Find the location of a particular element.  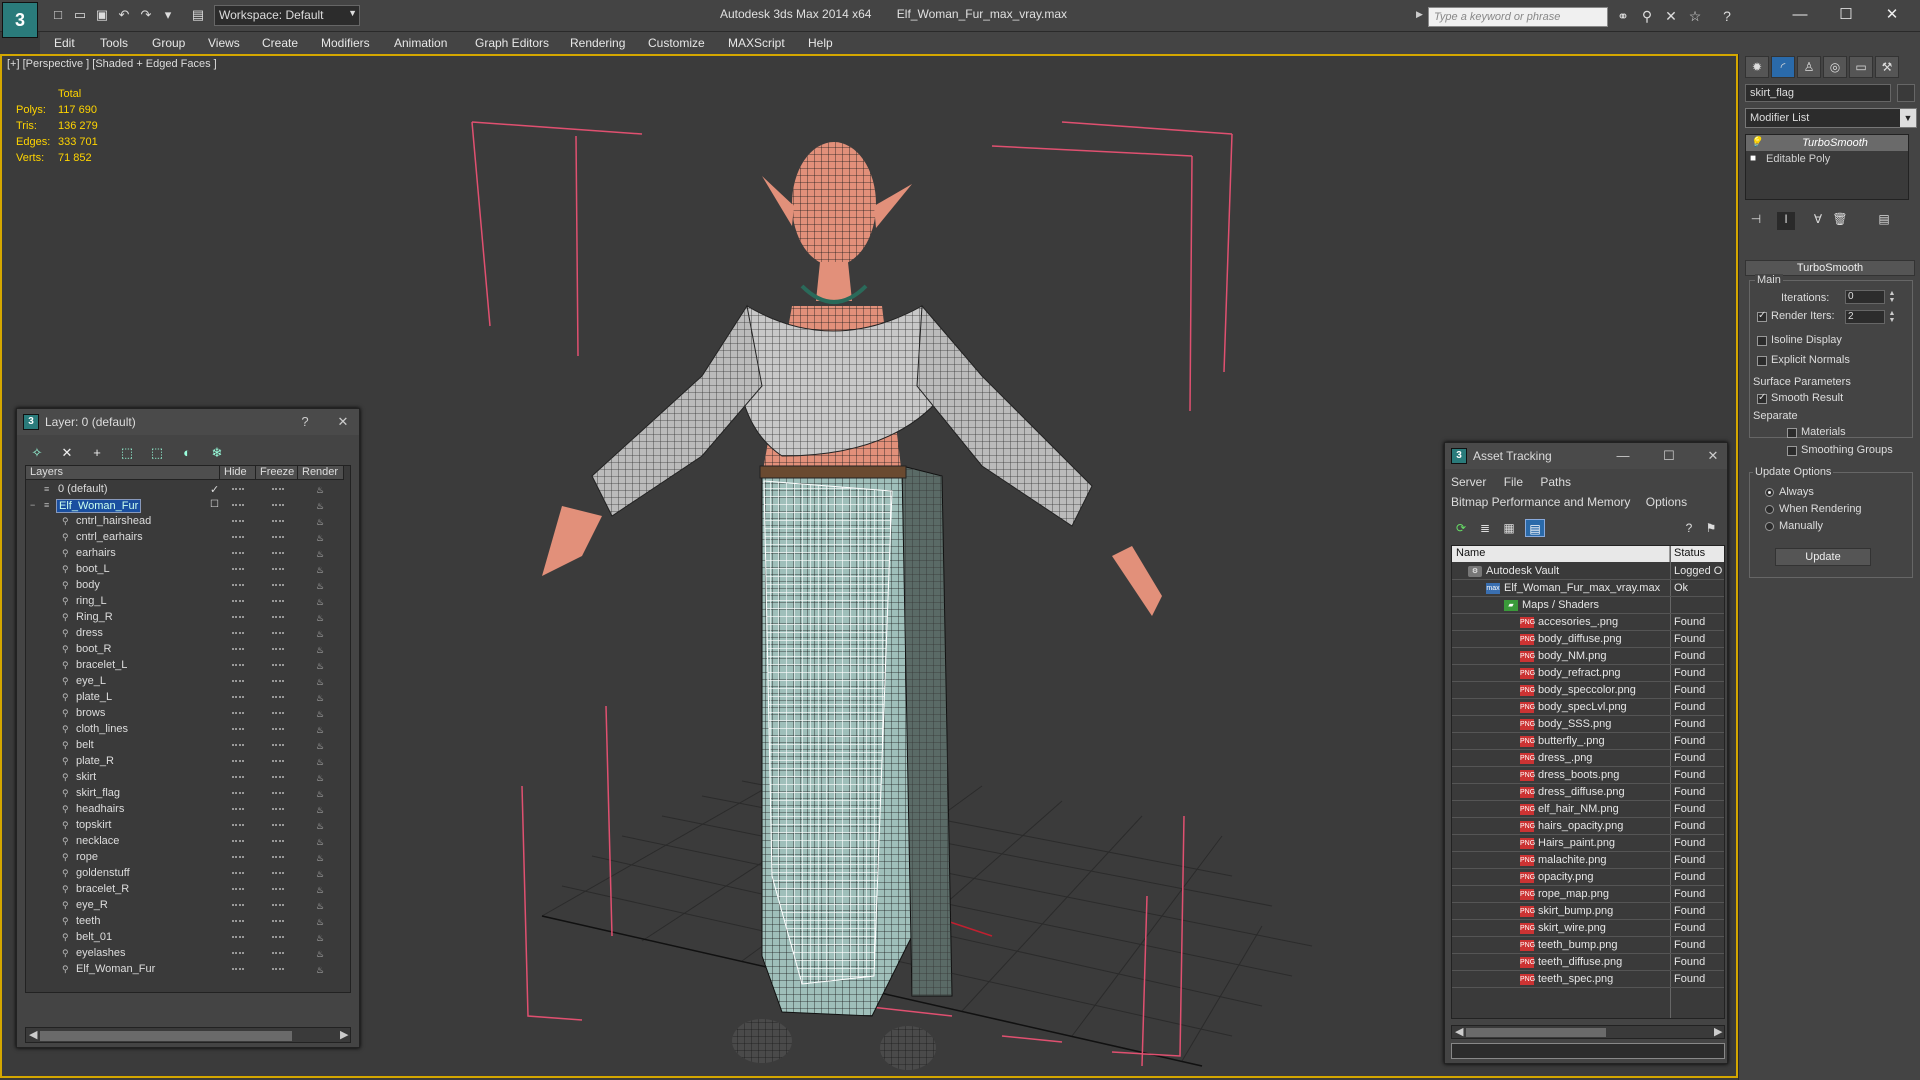

modify-tab-icon: ◜ is located at coordinates (1783, 67).